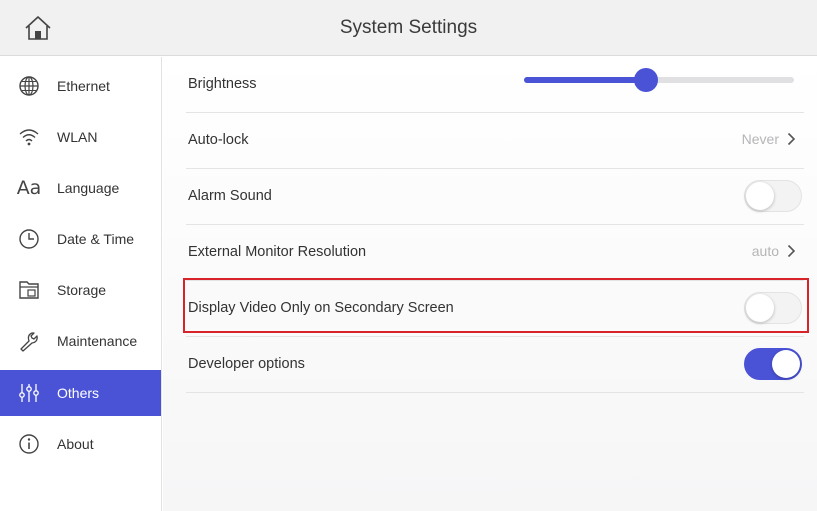 This screenshot has width=817, height=511. Describe the element at coordinates (659, 80) in the screenshot. I see `brightness-slider` at that location.